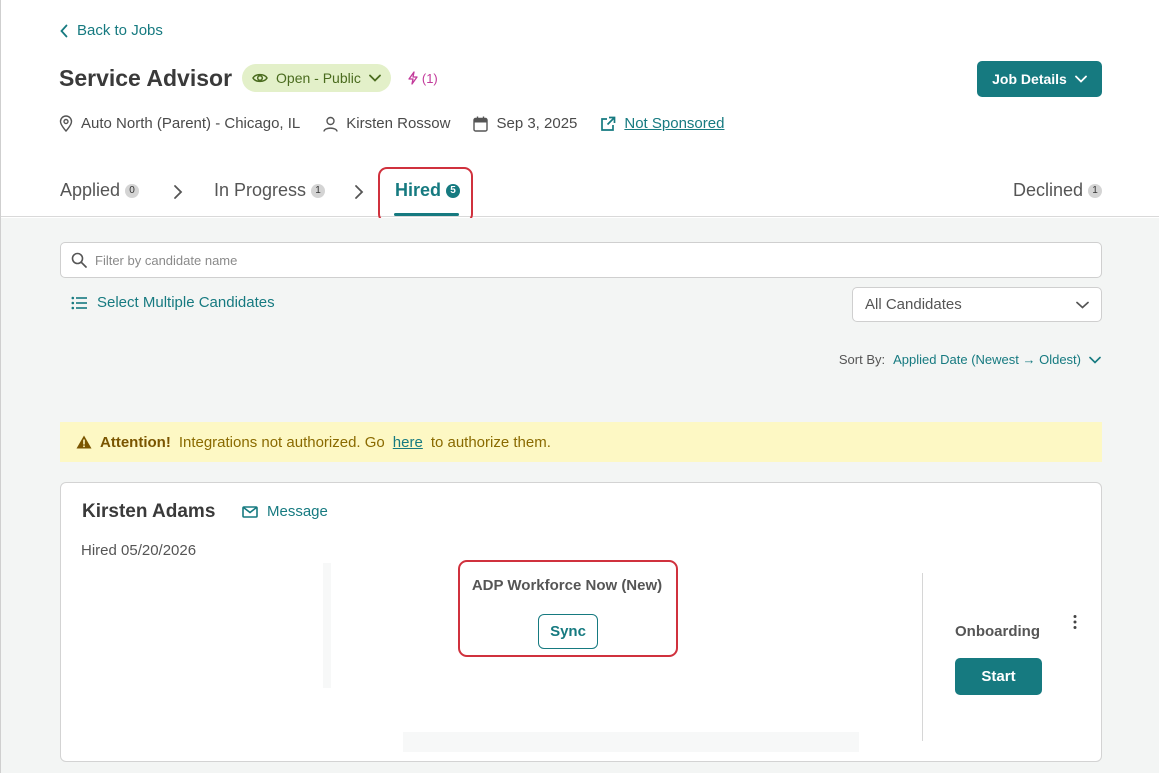 This screenshot has height=773, width=1159. I want to click on sort-dropdown: Applied Date (Newest → Oldest), so click(997, 359).